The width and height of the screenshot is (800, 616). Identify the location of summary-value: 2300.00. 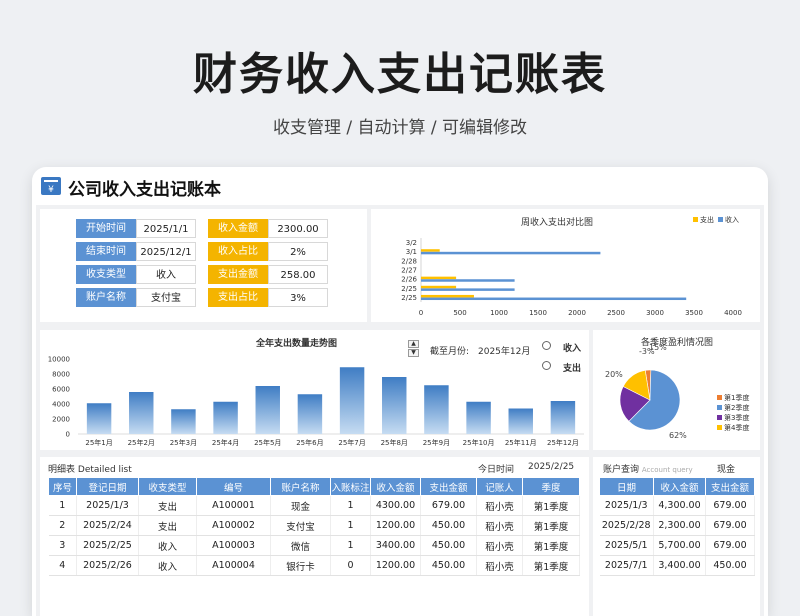
(298, 228).